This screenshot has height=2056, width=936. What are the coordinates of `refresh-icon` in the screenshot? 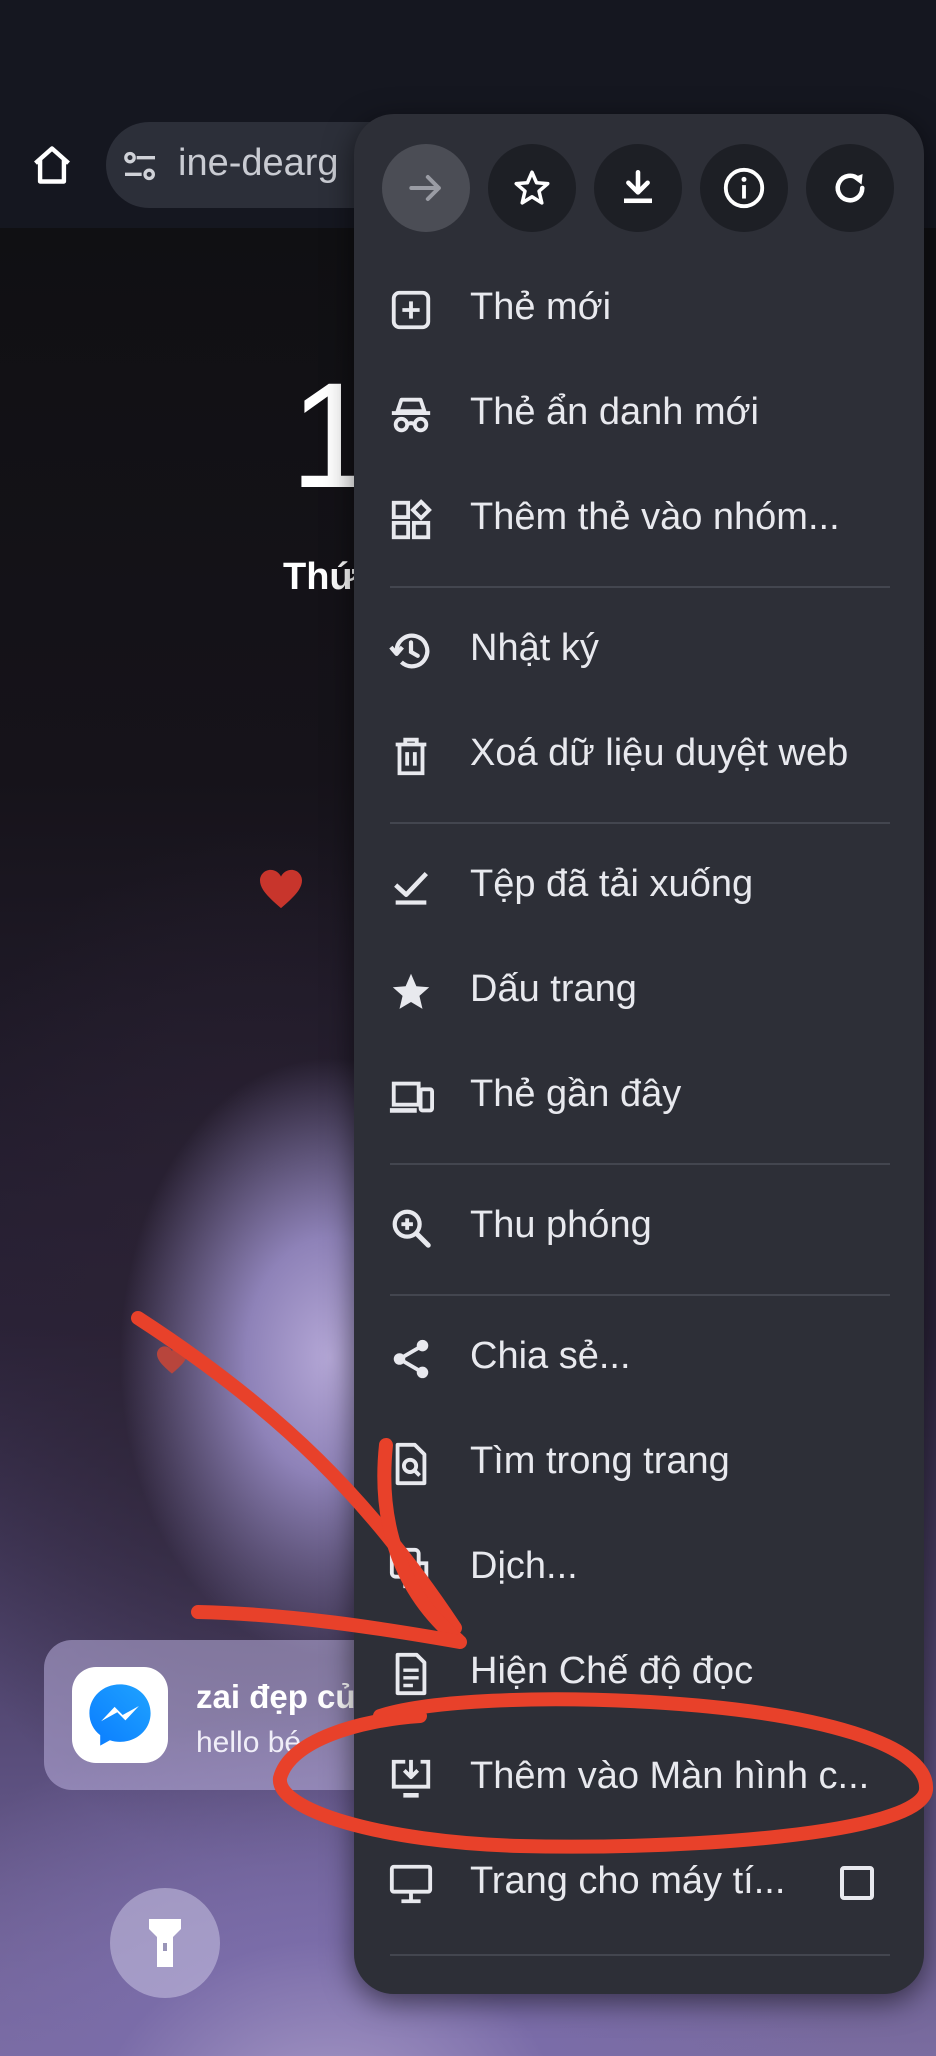 It's located at (850, 188).